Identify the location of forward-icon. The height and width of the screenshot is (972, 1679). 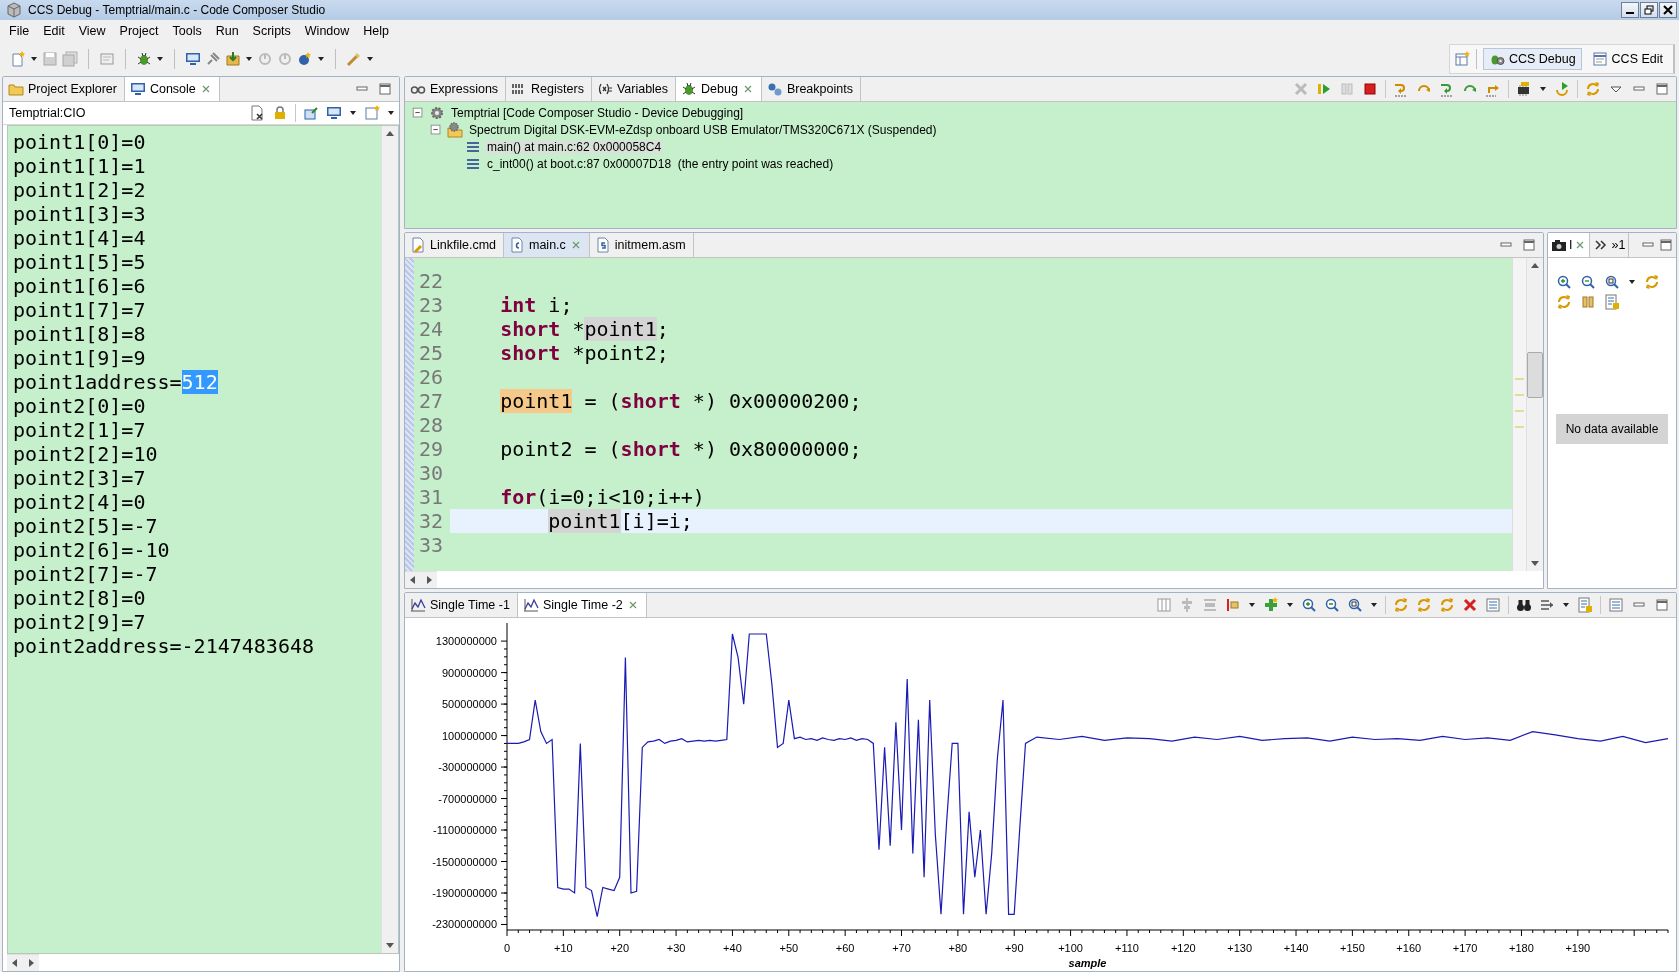
(1547, 605).